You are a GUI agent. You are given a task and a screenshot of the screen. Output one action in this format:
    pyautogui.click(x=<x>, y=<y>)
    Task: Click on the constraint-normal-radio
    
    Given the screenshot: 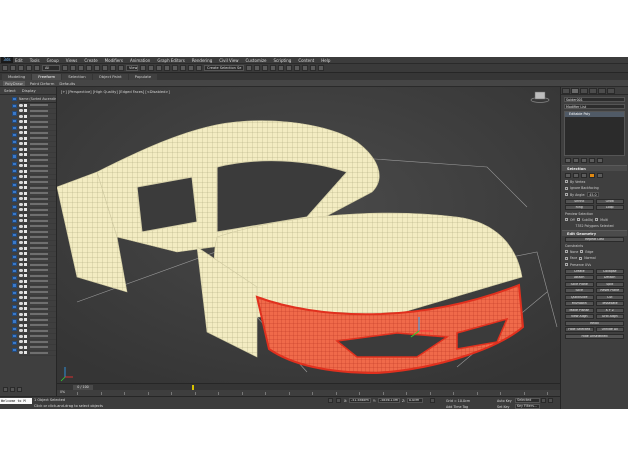 What is the action you would take?
    pyautogui.click(x=581, y=258)
    